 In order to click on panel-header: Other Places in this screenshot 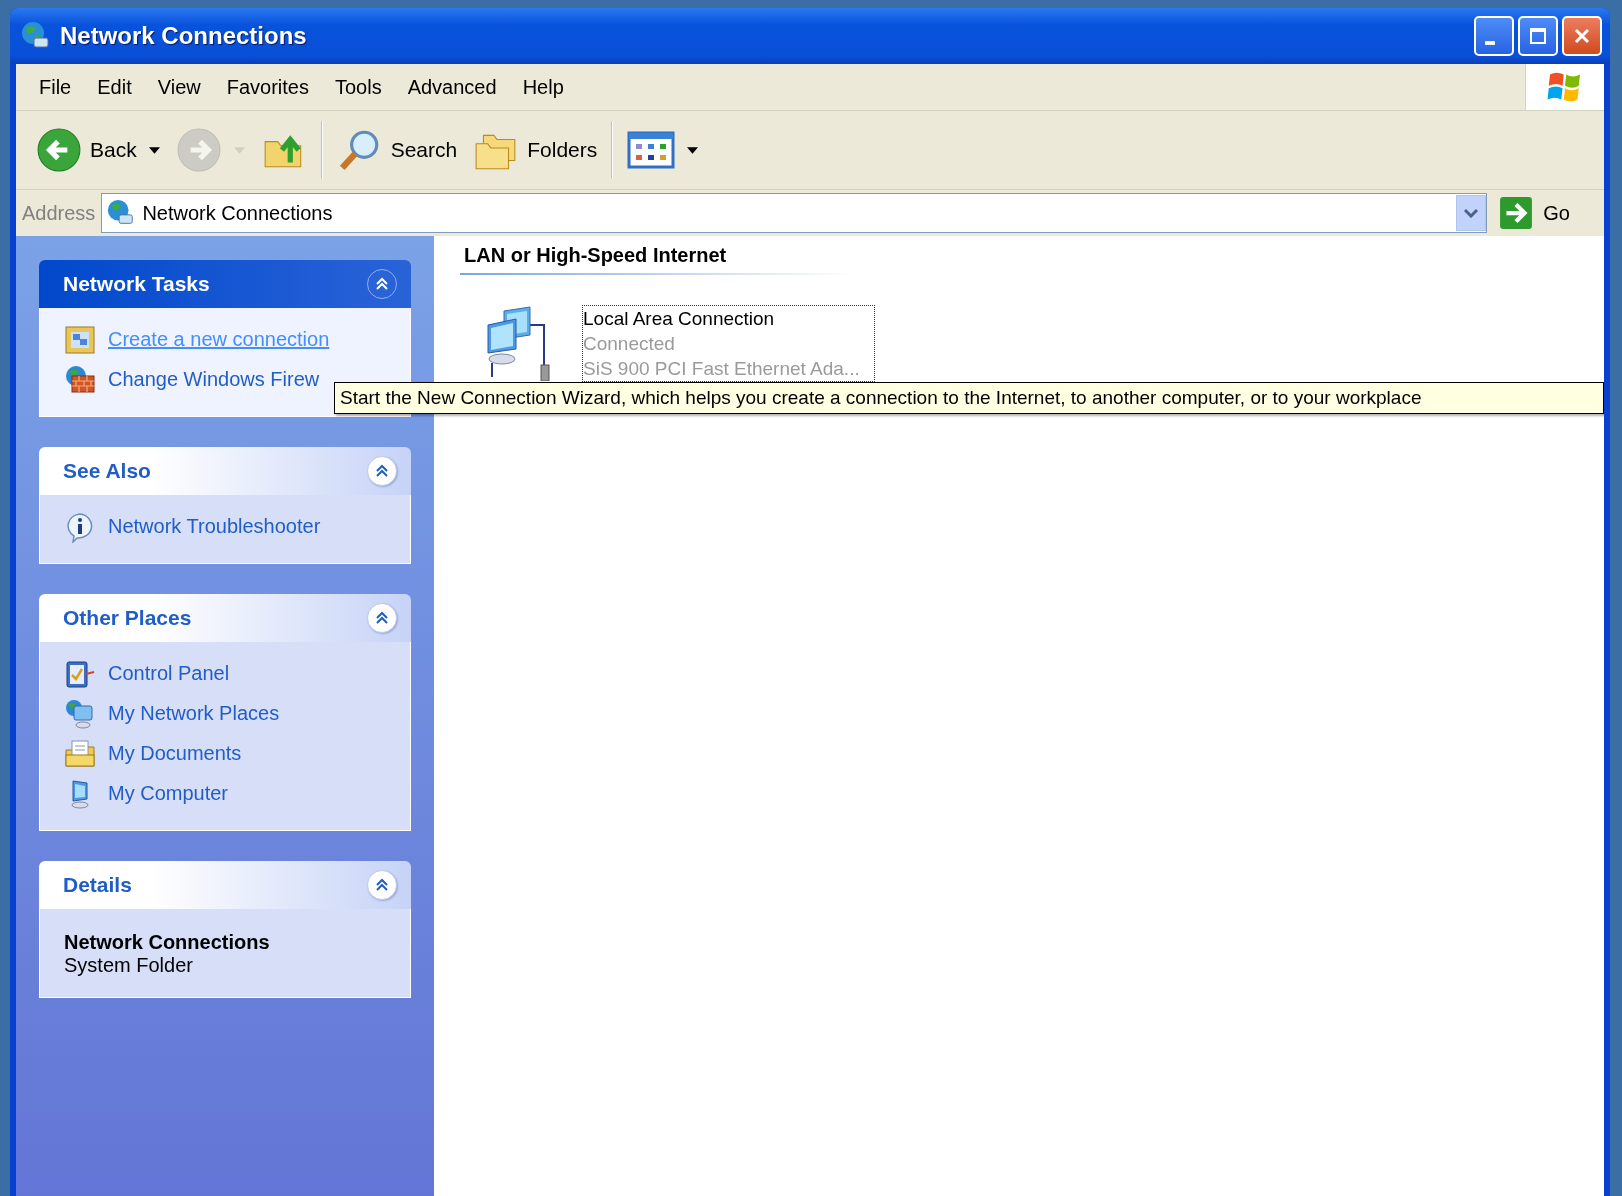, I will do `click(225, 618)`.